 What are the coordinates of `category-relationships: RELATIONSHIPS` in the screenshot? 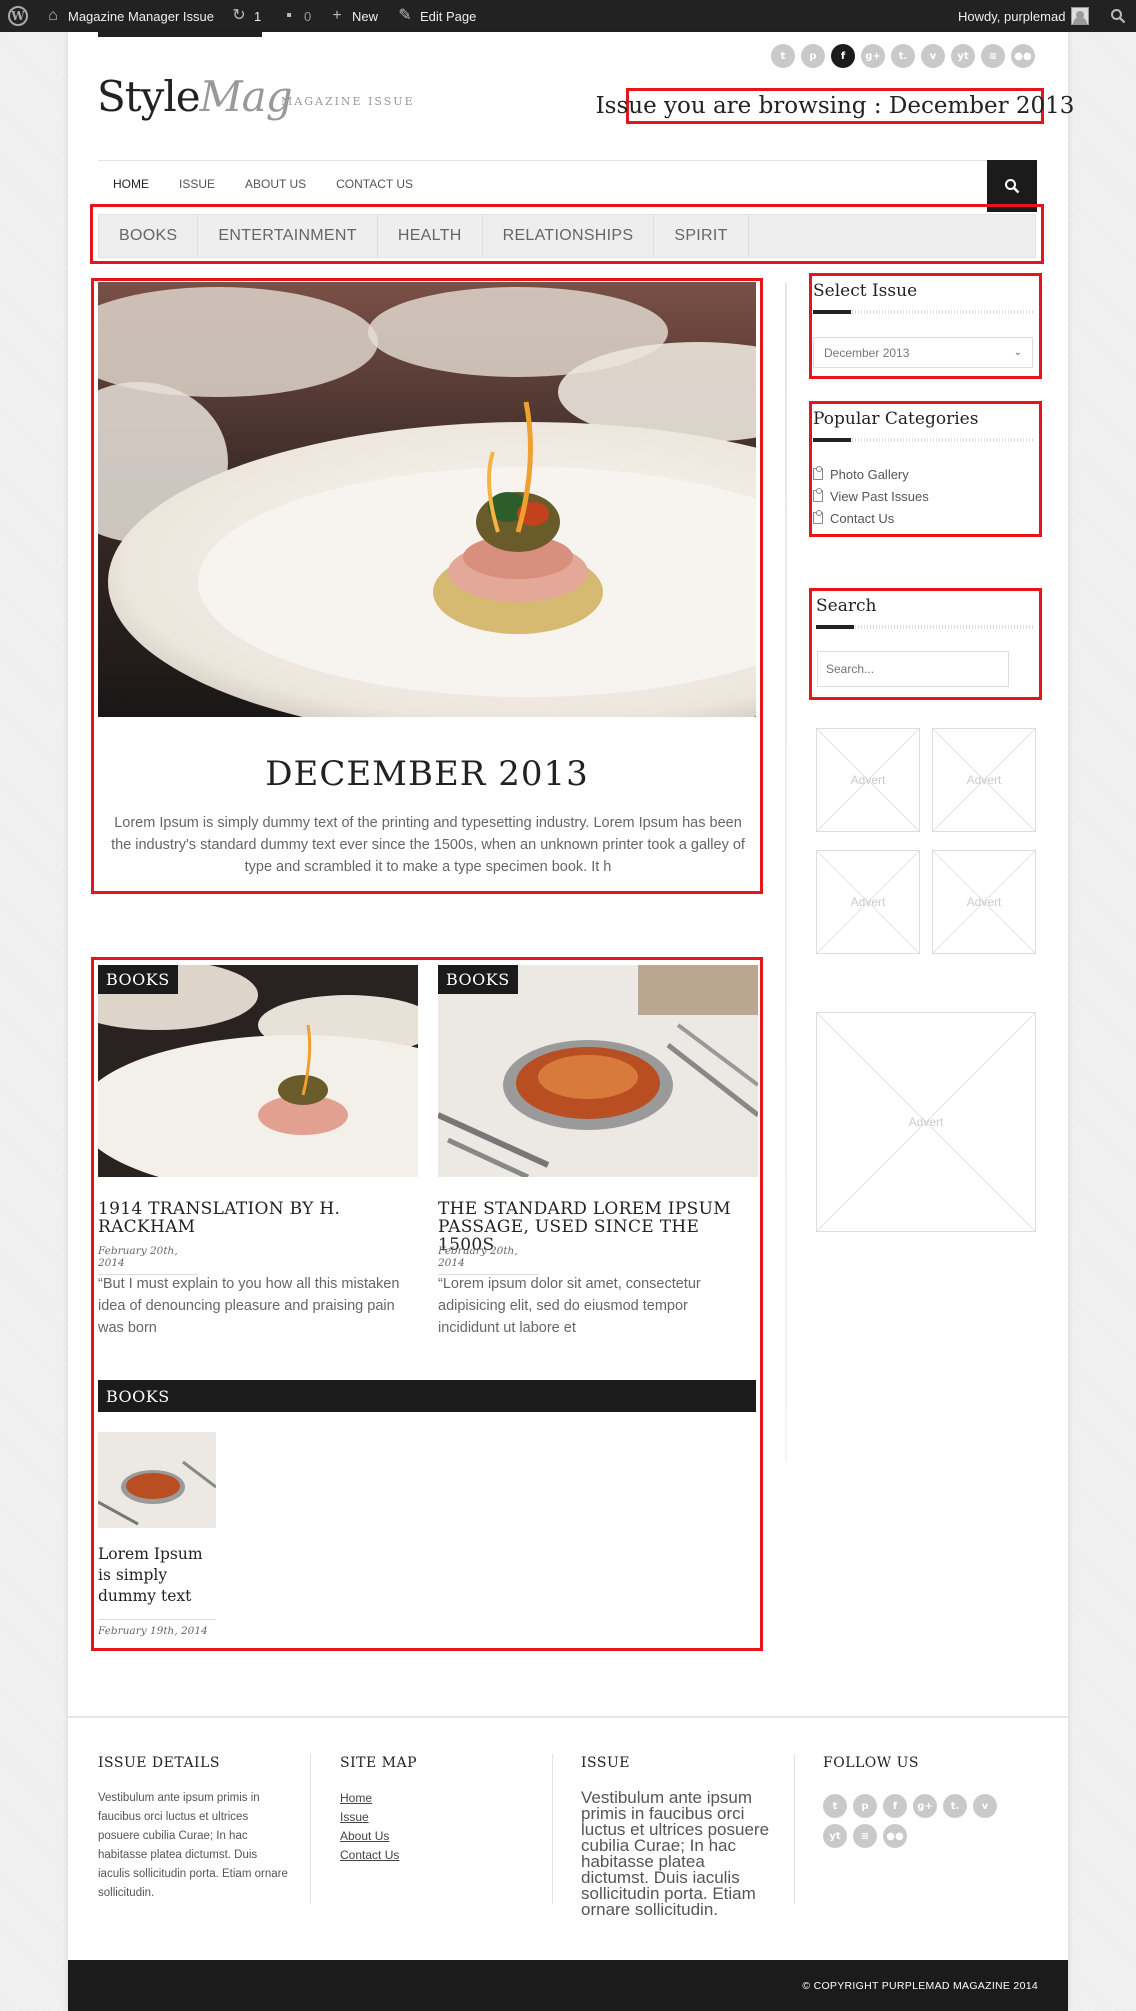 It's located at (569, 236).